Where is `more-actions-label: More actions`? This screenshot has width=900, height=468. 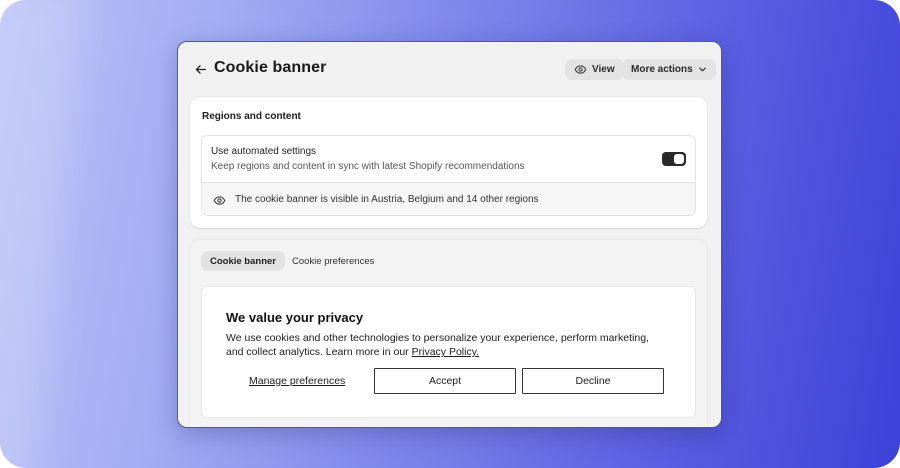 more-actions-label: More actions is located at coordinates (662, 69).